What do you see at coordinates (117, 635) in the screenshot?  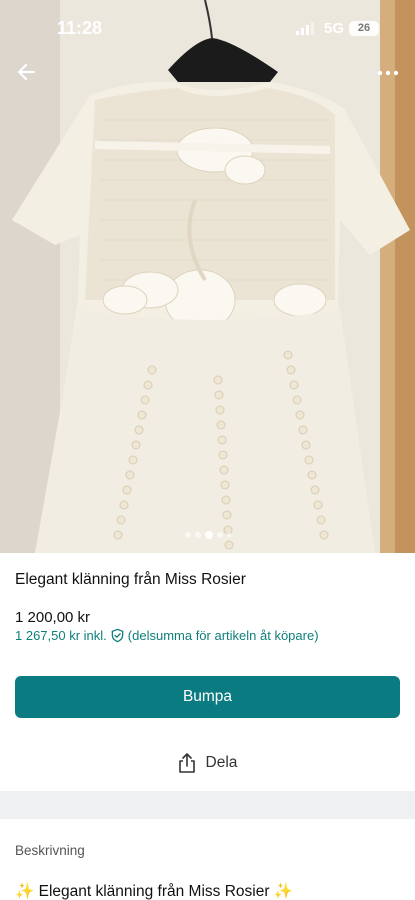 I see `shield-check-icon` at bounding box center [117, 635].